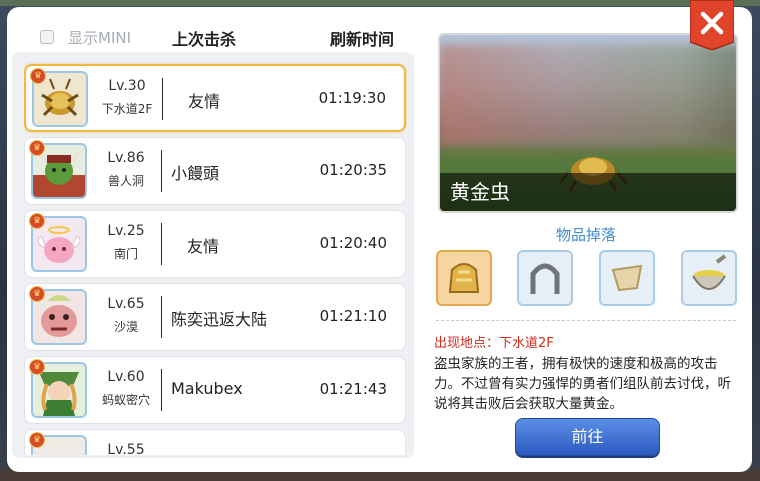 The height and width of the screenshot is (481, 760). Describe the element at coordinates (125, 400) in the screenshot. I see `boss-location: 蚂蚁密穴` at that location.